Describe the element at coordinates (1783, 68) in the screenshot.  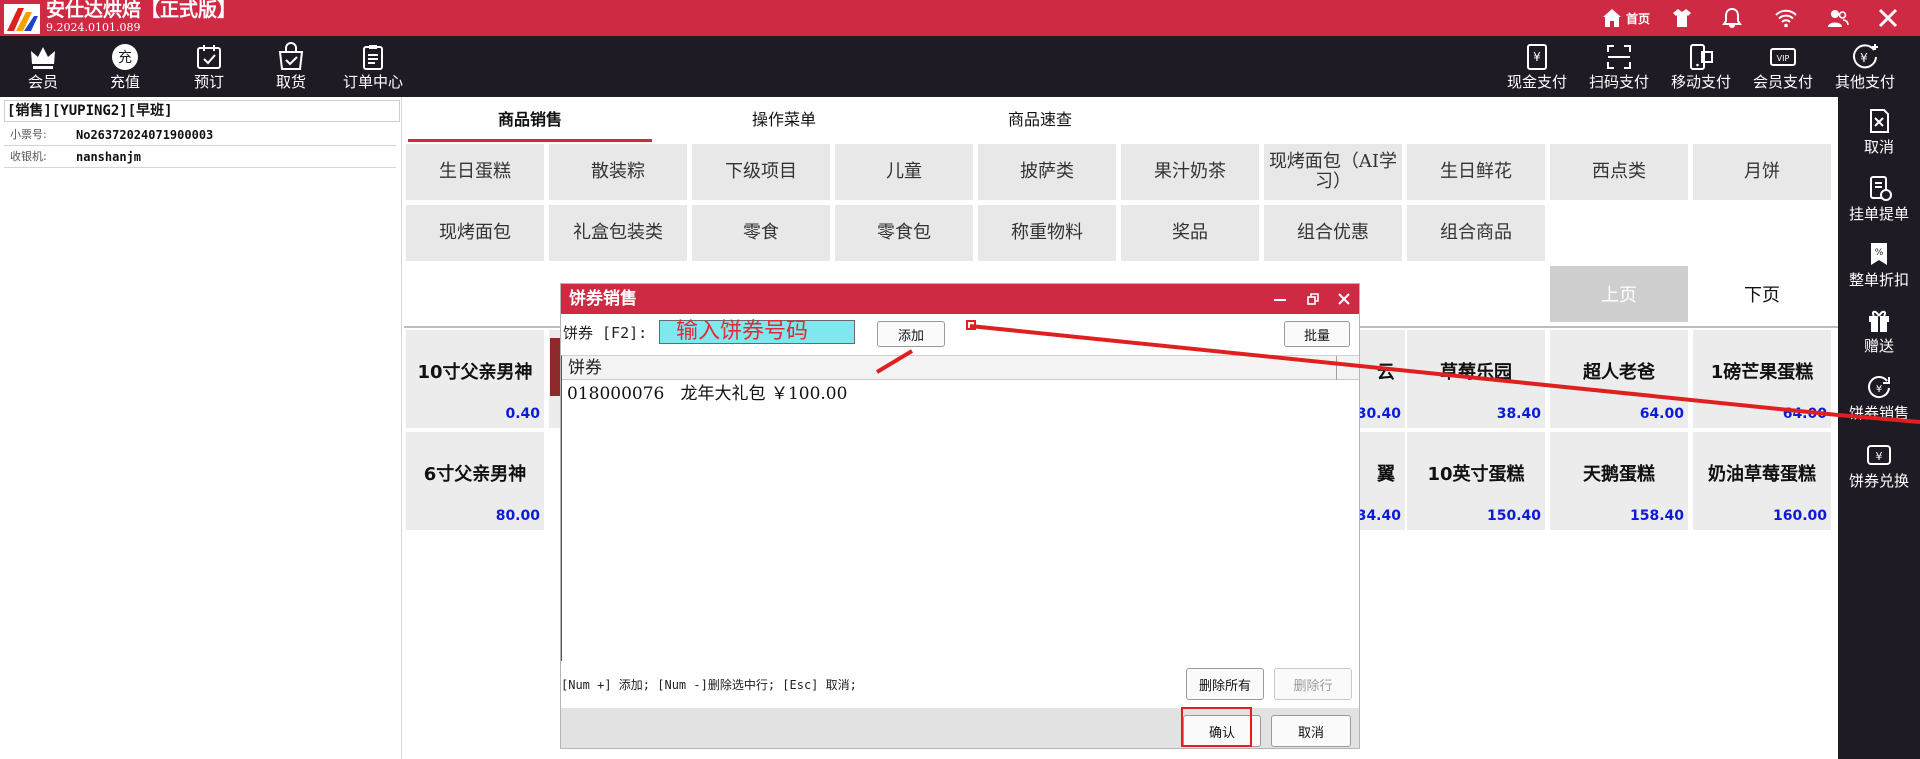
I see `toolbar-member-pay-button: VIP 会员支付` at that location.